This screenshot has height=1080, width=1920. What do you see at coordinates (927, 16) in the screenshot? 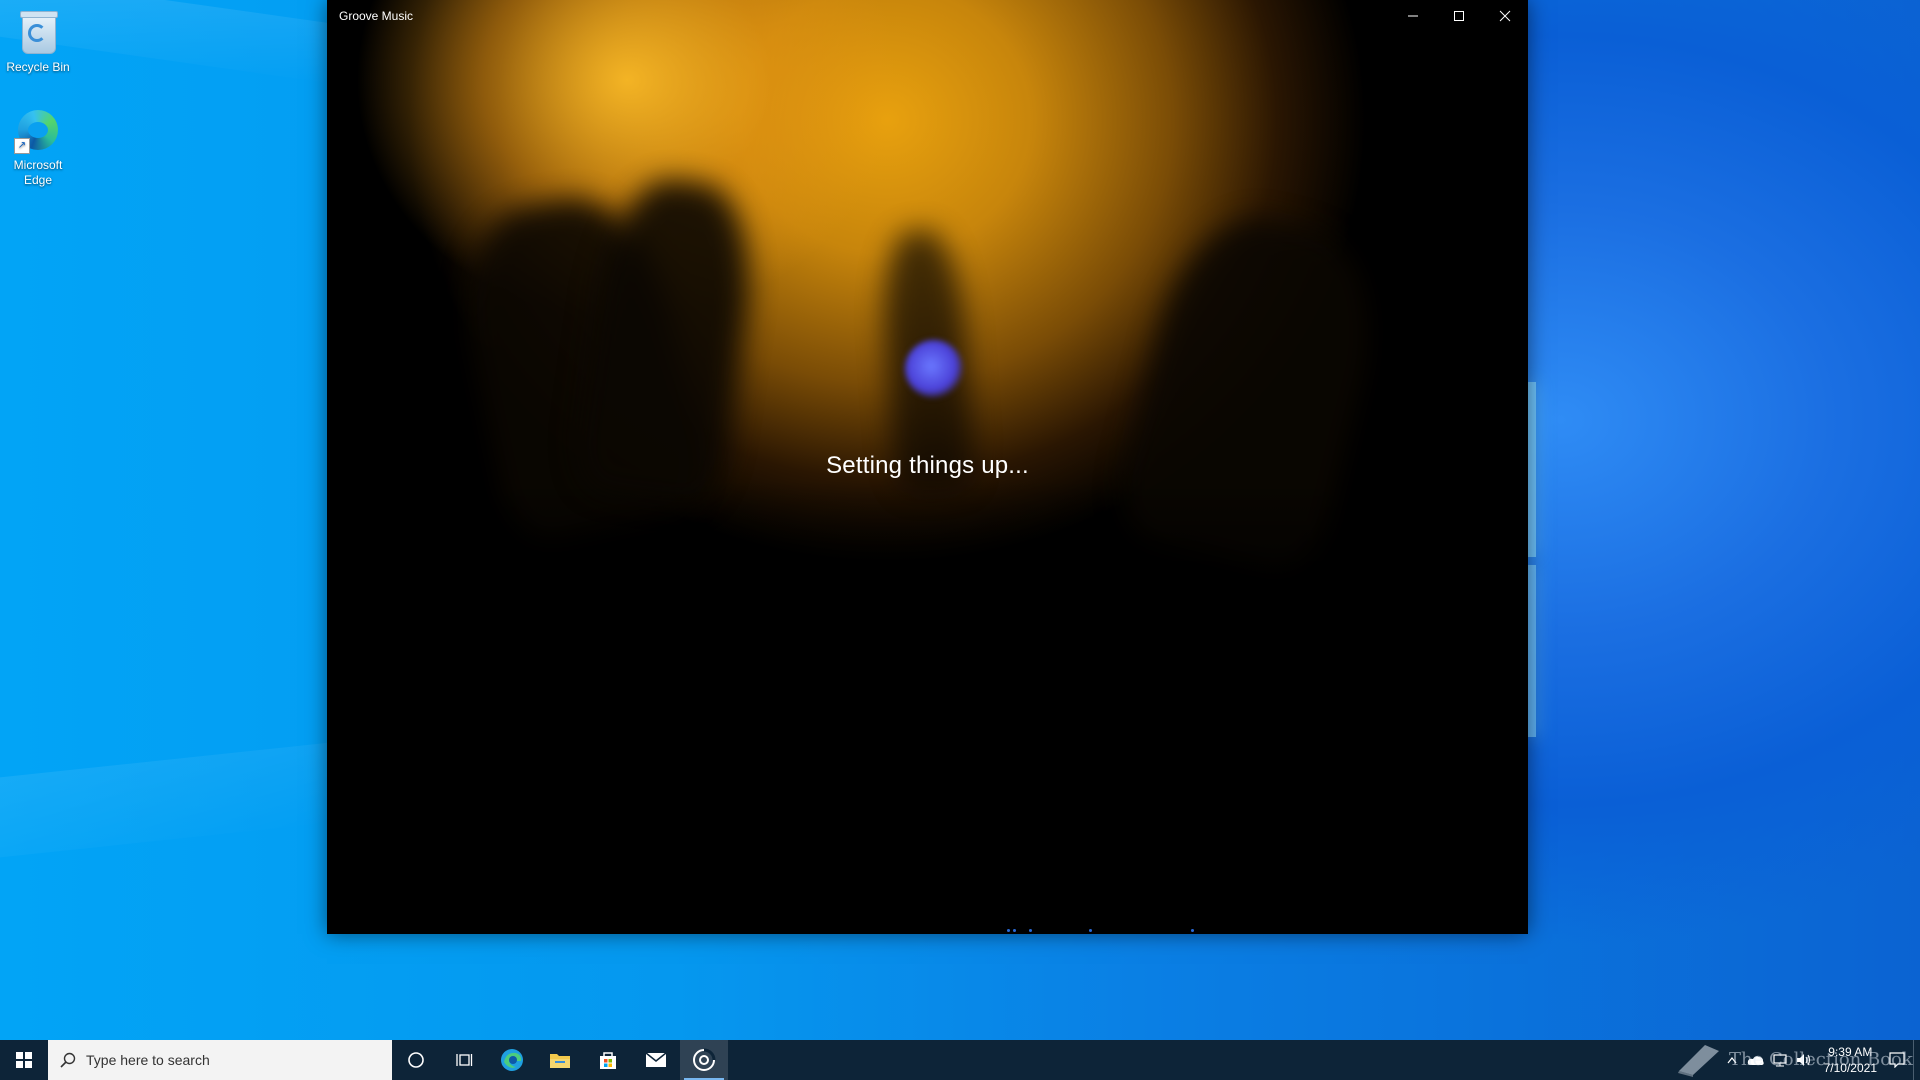
I see `window-titlebar: Groove Music` at bounding box center [927, 16].